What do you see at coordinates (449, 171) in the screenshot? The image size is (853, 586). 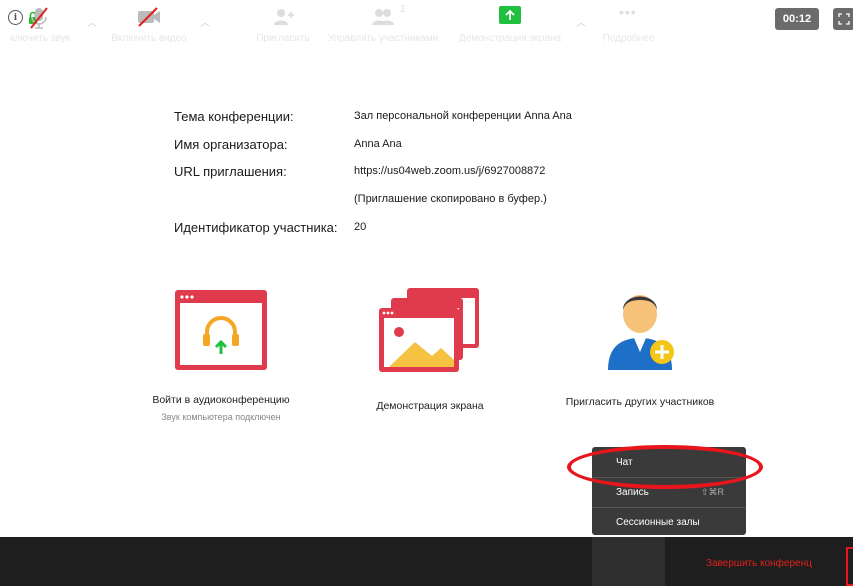 I see `invite-url: https://us04web.zoom.us/j/6927008872` at bounding box center [449, 171].